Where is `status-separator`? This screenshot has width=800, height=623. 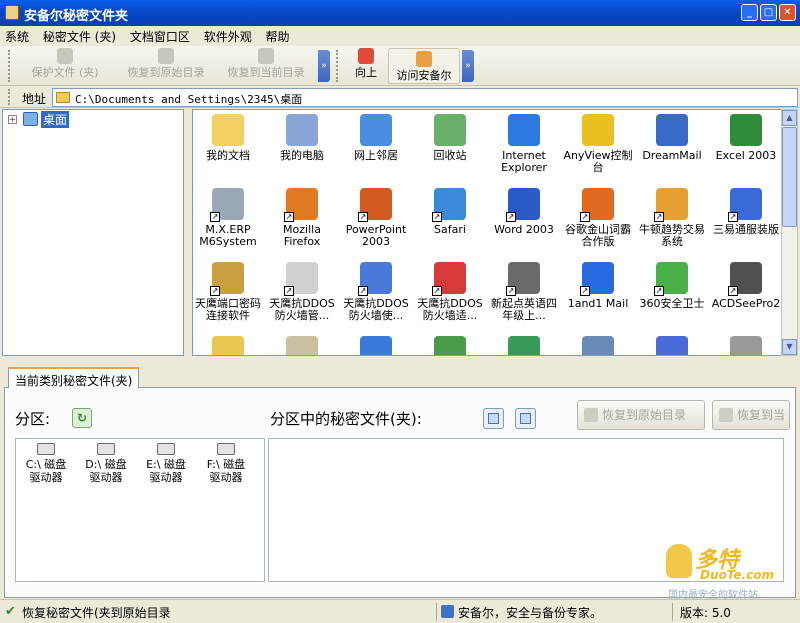 status-separator is located at coordinates (436, 612).